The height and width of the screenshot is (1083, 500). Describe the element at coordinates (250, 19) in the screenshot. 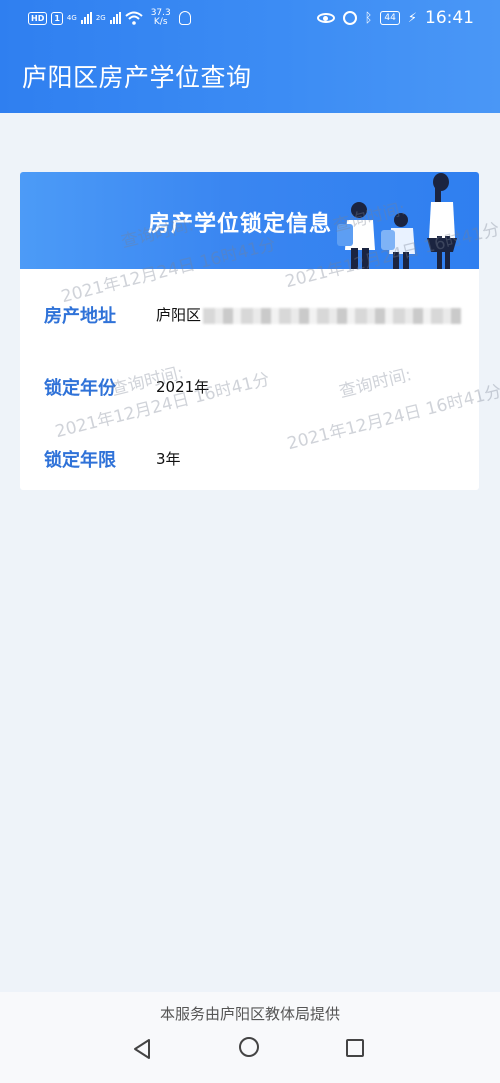

I see `status-bar: HD 1 4G 2G 37.3 K/s ᛒ 44 ⚡ 16:41` at that location.